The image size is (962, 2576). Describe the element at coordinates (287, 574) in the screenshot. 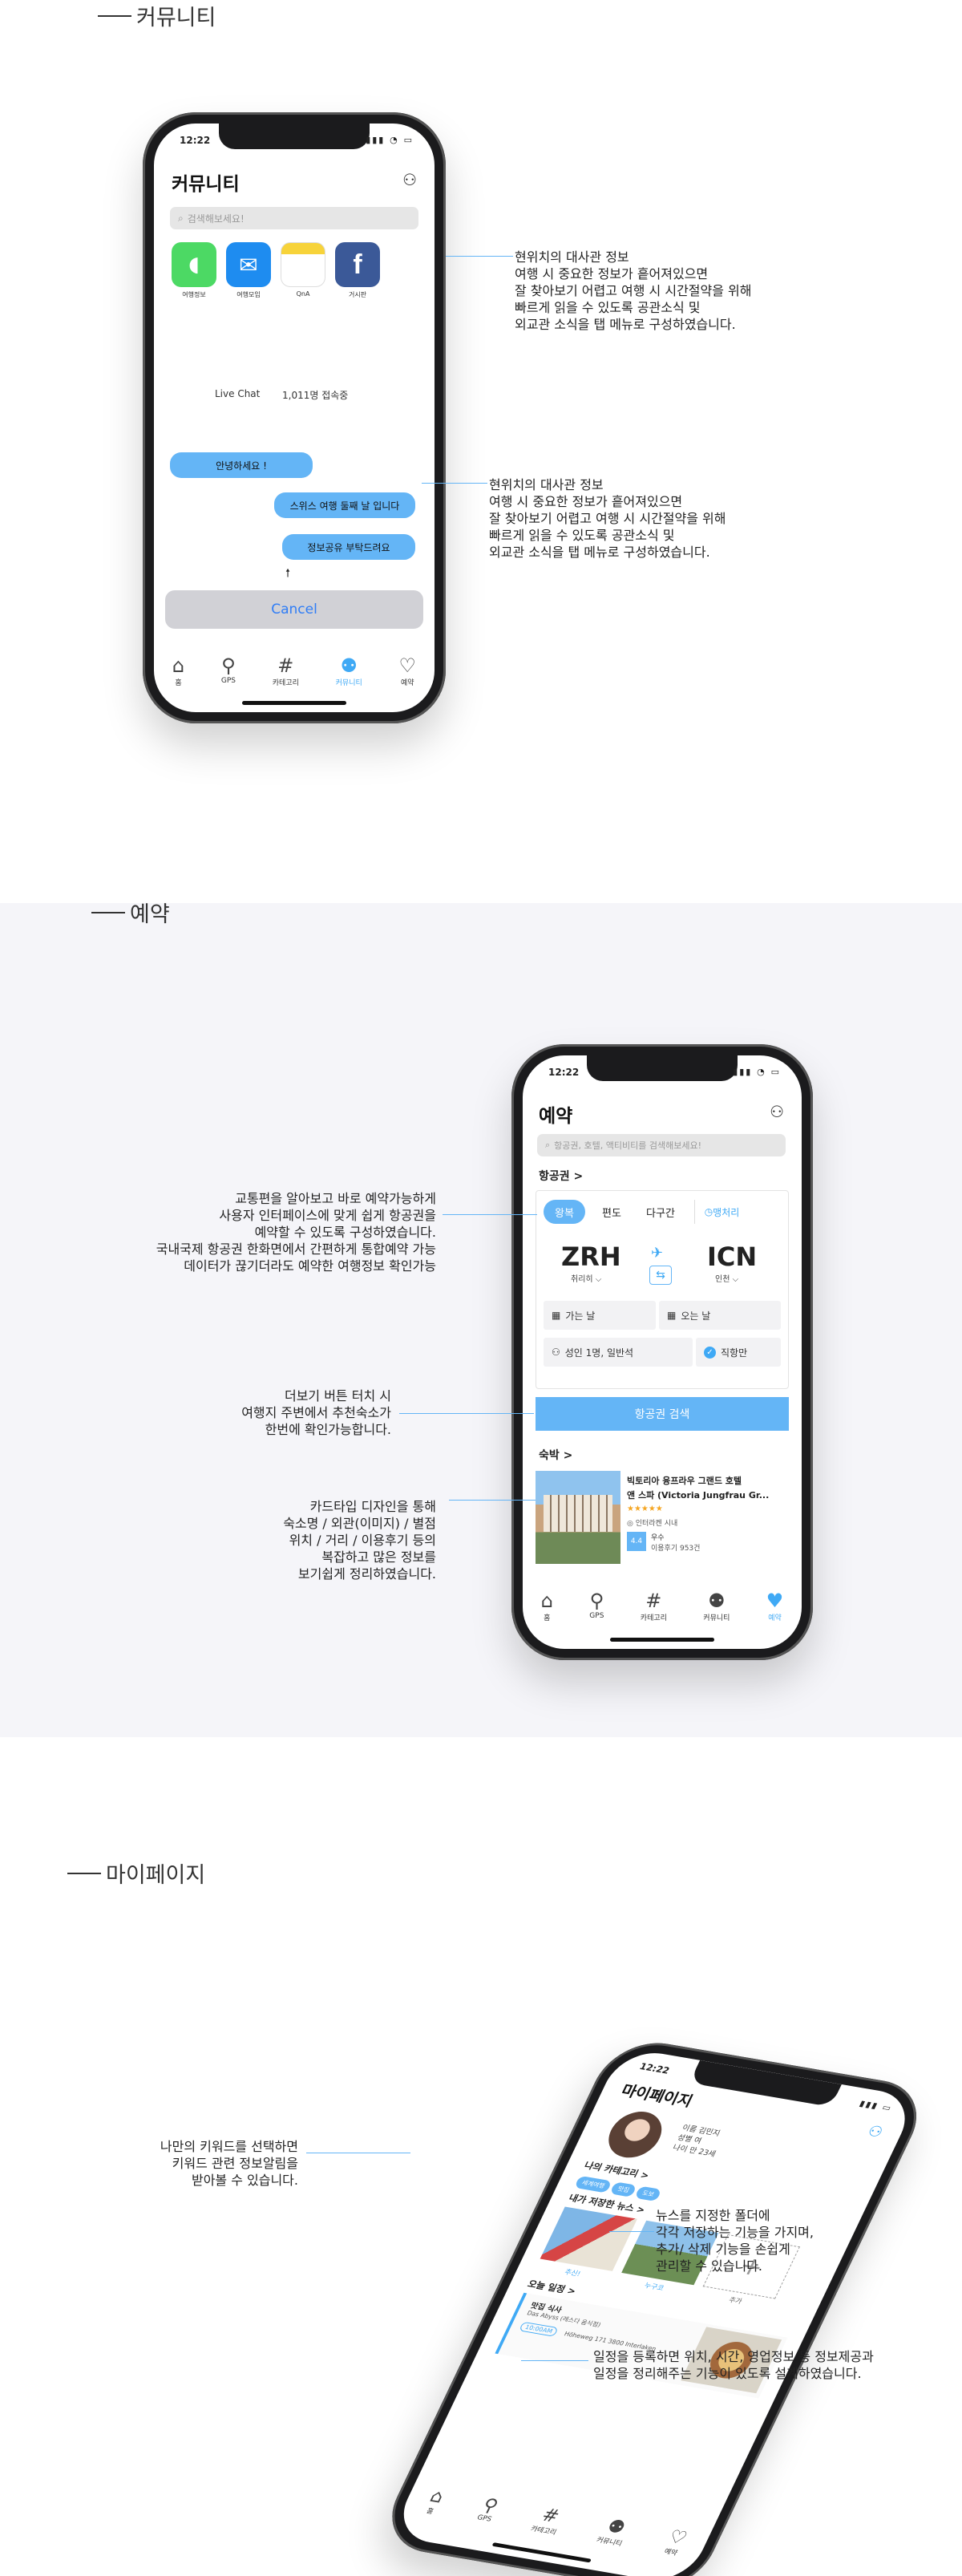

I see `arrow-up-icon: 🠕` at that location.